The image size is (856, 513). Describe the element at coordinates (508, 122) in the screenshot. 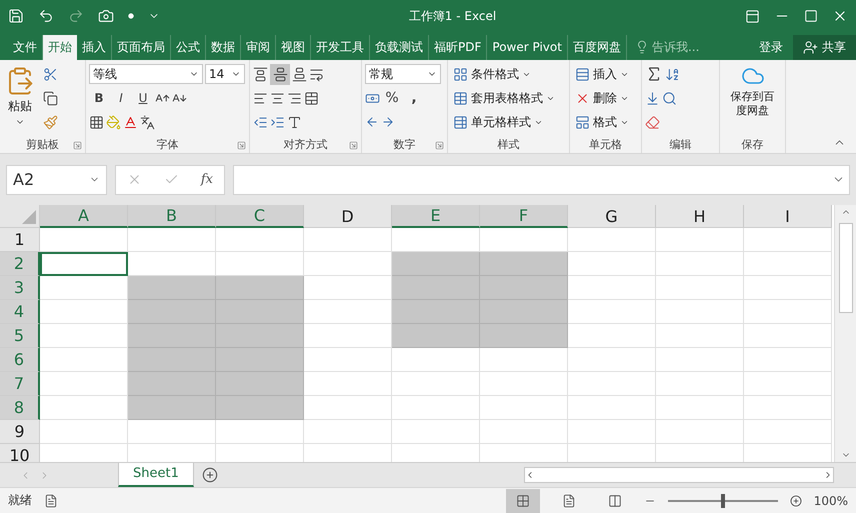

I see `styles-button: 单元格样式` at that location.